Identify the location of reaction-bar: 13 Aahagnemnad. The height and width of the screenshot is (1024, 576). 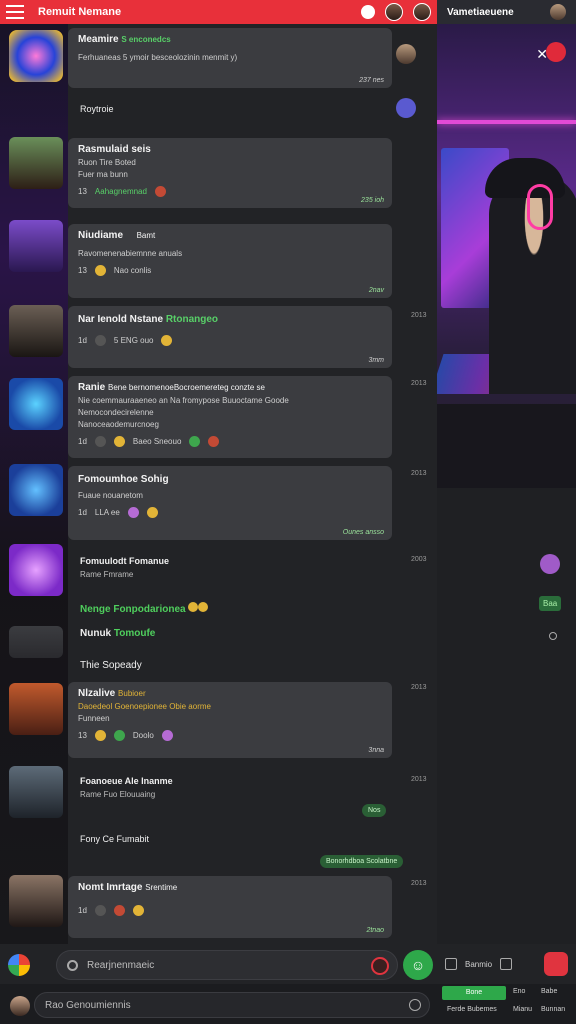
(230, 191).